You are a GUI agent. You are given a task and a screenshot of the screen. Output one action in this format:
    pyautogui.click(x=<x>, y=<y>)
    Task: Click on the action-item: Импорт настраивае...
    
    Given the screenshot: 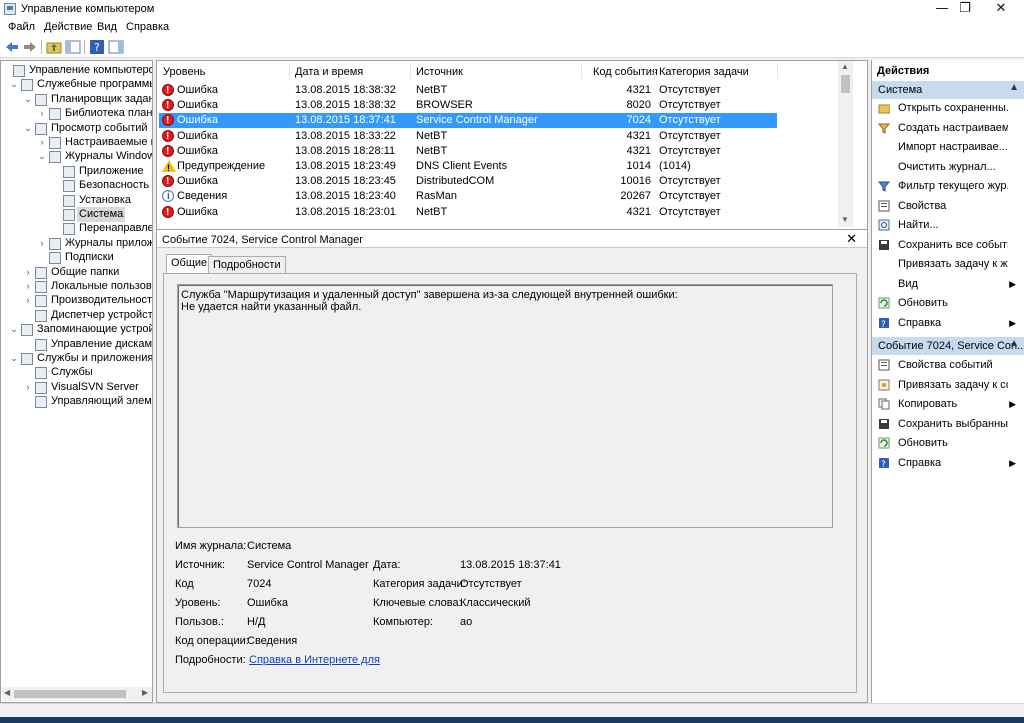 What is the action you would take?
    pyautogui.click(x=948, y=147)
    